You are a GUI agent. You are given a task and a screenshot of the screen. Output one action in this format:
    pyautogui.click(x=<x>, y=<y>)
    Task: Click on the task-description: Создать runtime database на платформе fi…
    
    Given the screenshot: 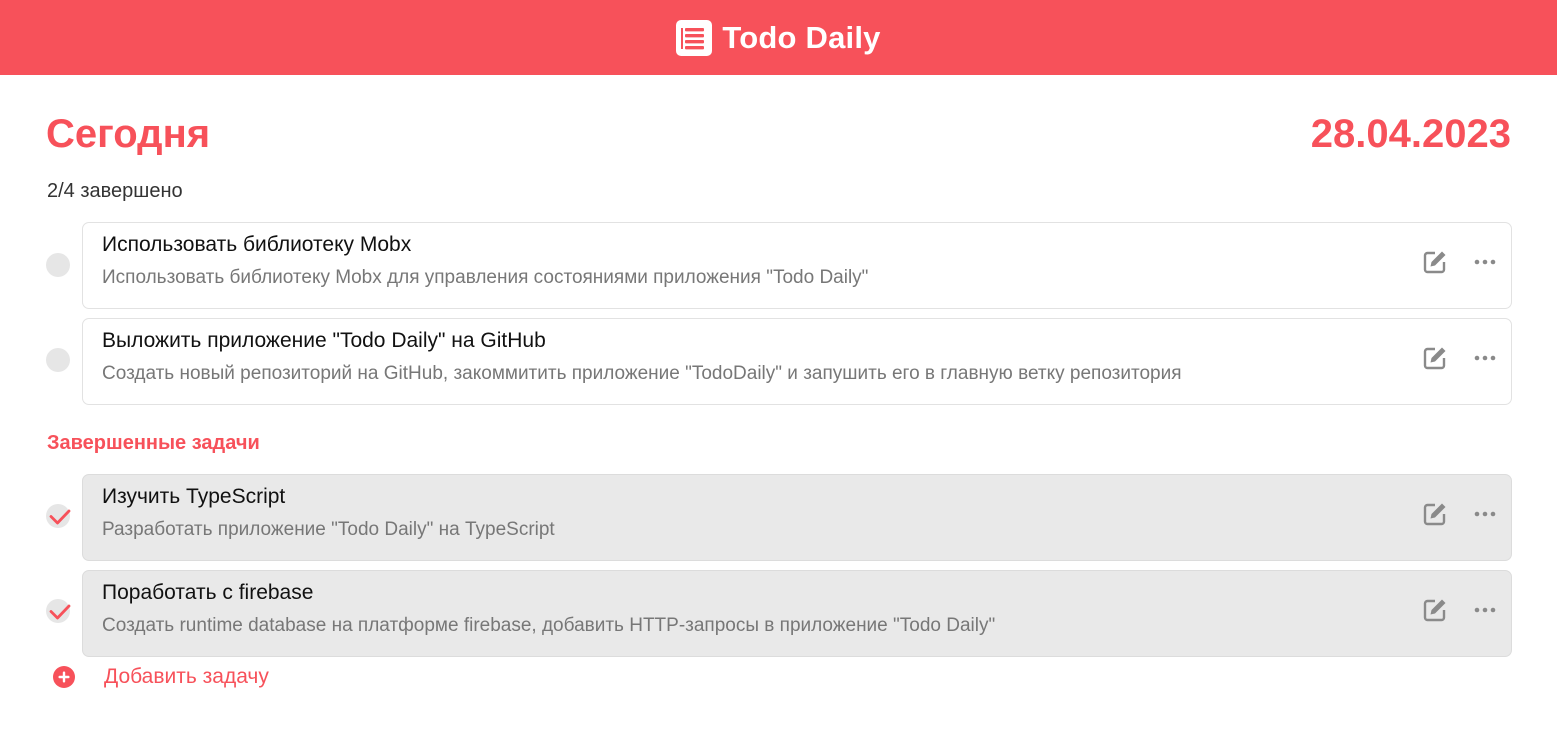 What is the action you would take?
    pyautogui.click(x=549, y=625)
    